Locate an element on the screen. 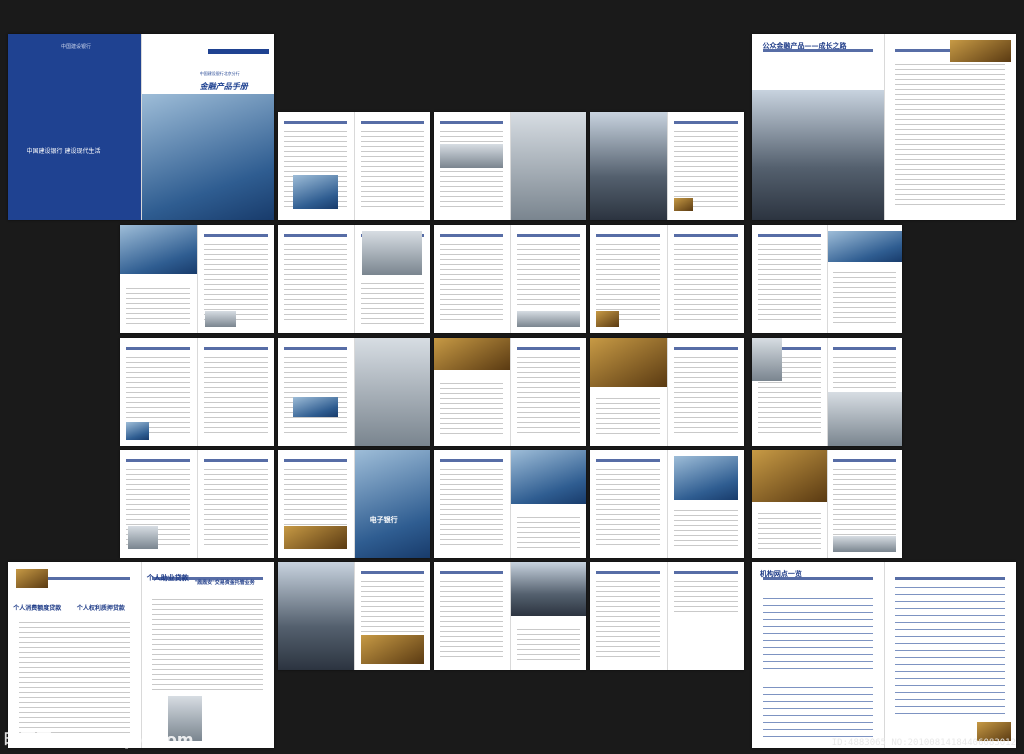 The image size is (1024, 754). brand-bar is located at coordinates (238, 51).